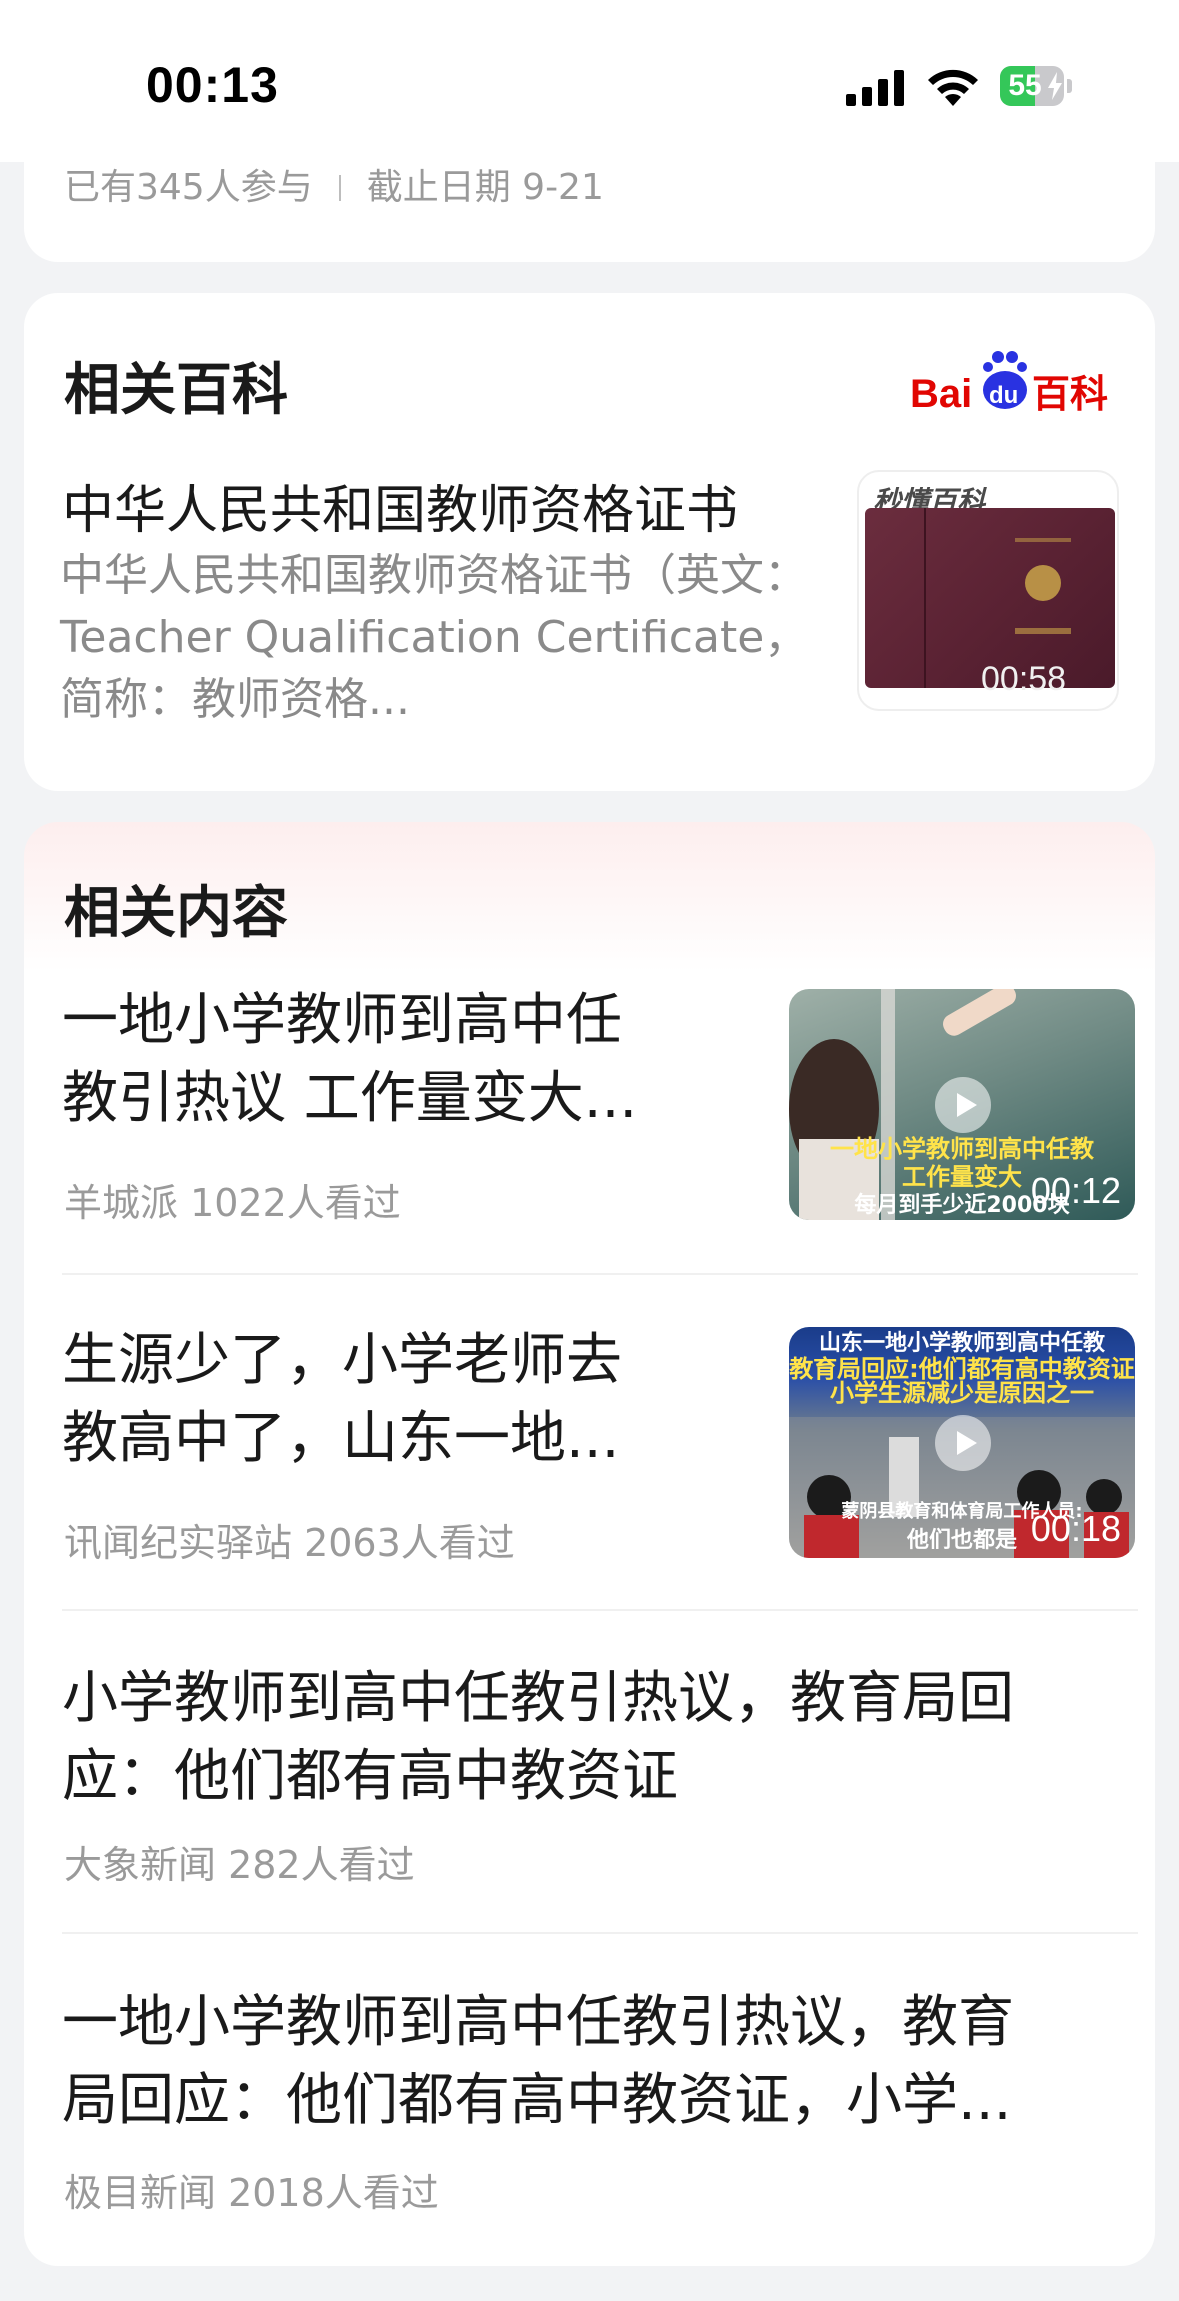 This screenshot has width=1179, height=2301. Describe the element at coordinates (334, 184) in the screenshot. I see `activity-meta: 已有345人参与 截止日期 9-21` at that location.